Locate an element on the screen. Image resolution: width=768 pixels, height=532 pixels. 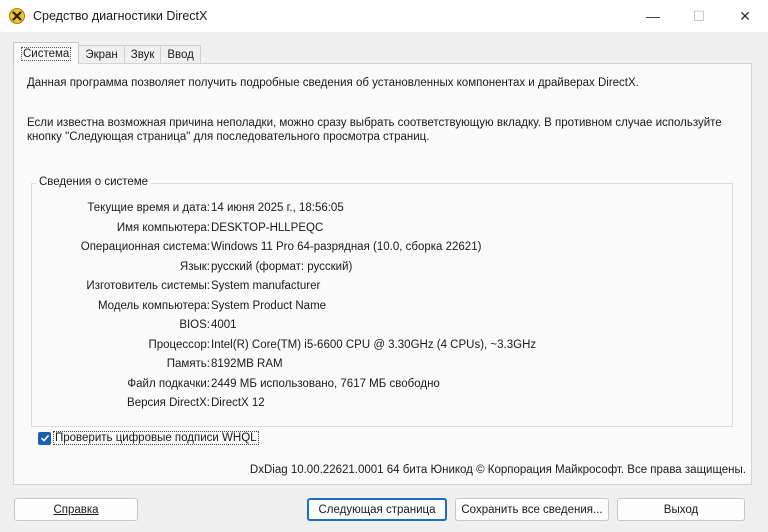
minimize-button: — is located at coordinates (653, 16).